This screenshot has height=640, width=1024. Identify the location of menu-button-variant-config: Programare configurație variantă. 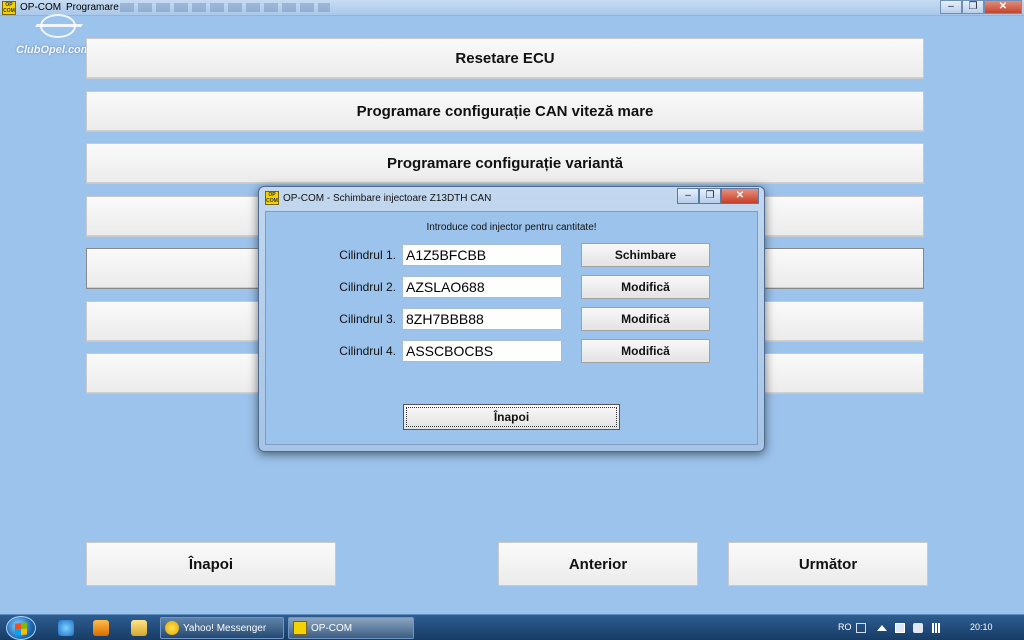
(505, 163).